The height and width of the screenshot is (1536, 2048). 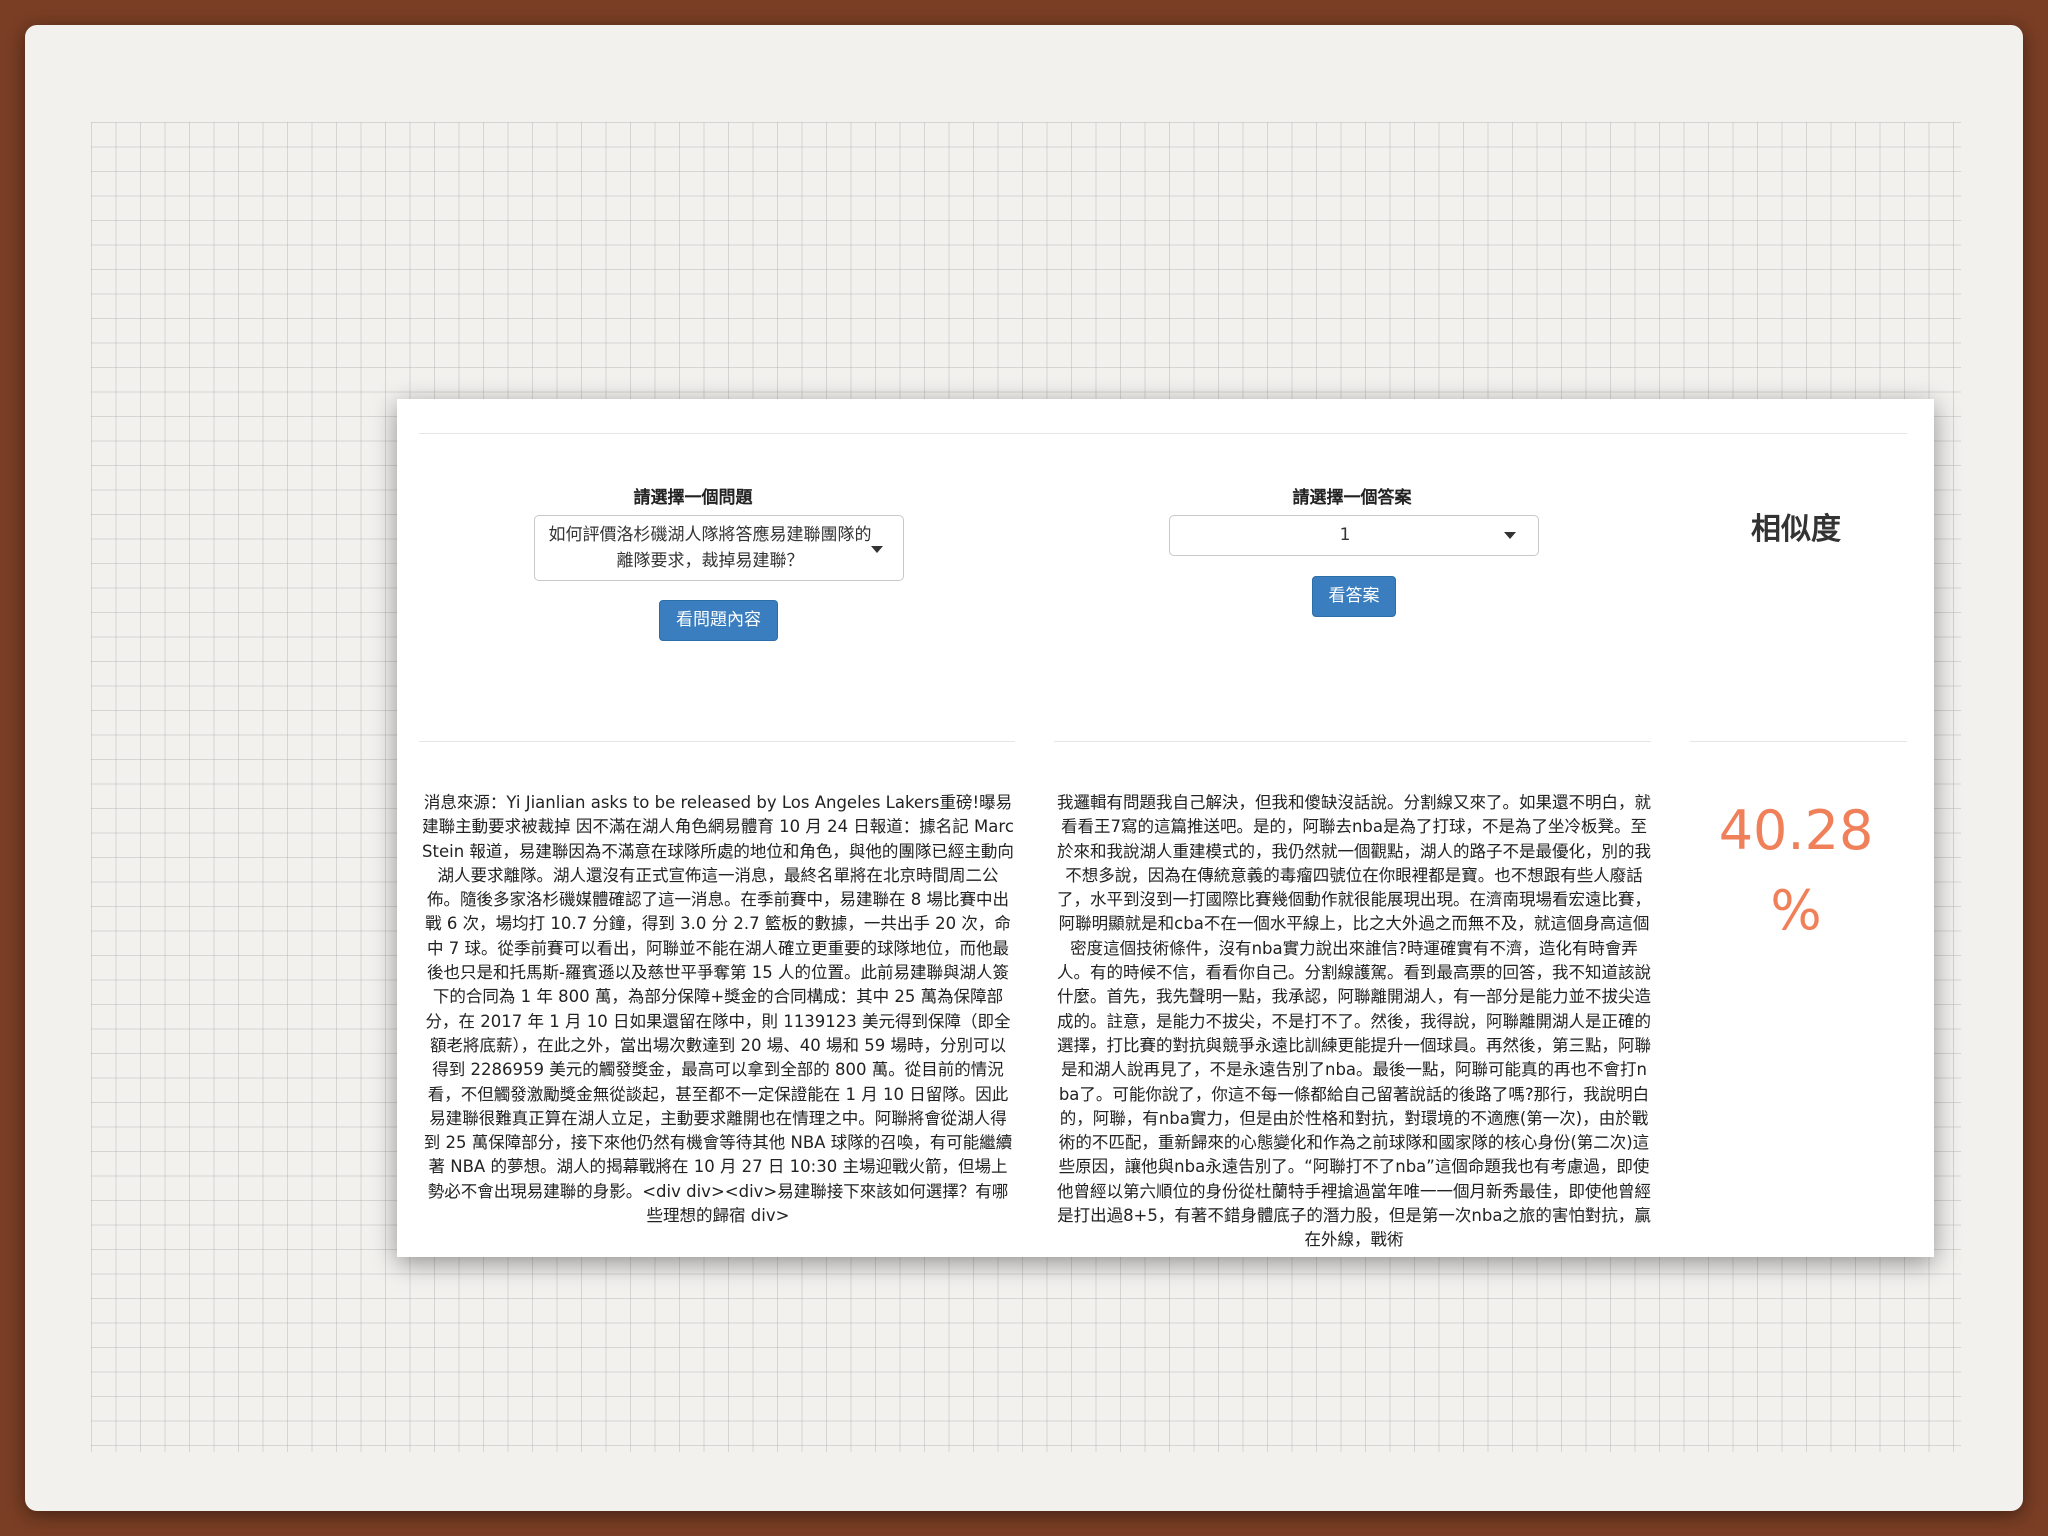 What do you see at coordinates (1796, 830) in the screenshot?
I see `similarity-value: 40.28` at bounding box center [1796, 830].